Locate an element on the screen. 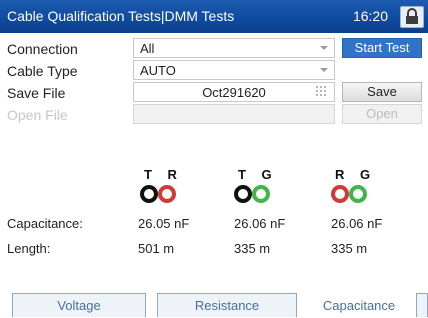  cable-type-row: Cable Type AUTO is located at coordinates (214, 70).